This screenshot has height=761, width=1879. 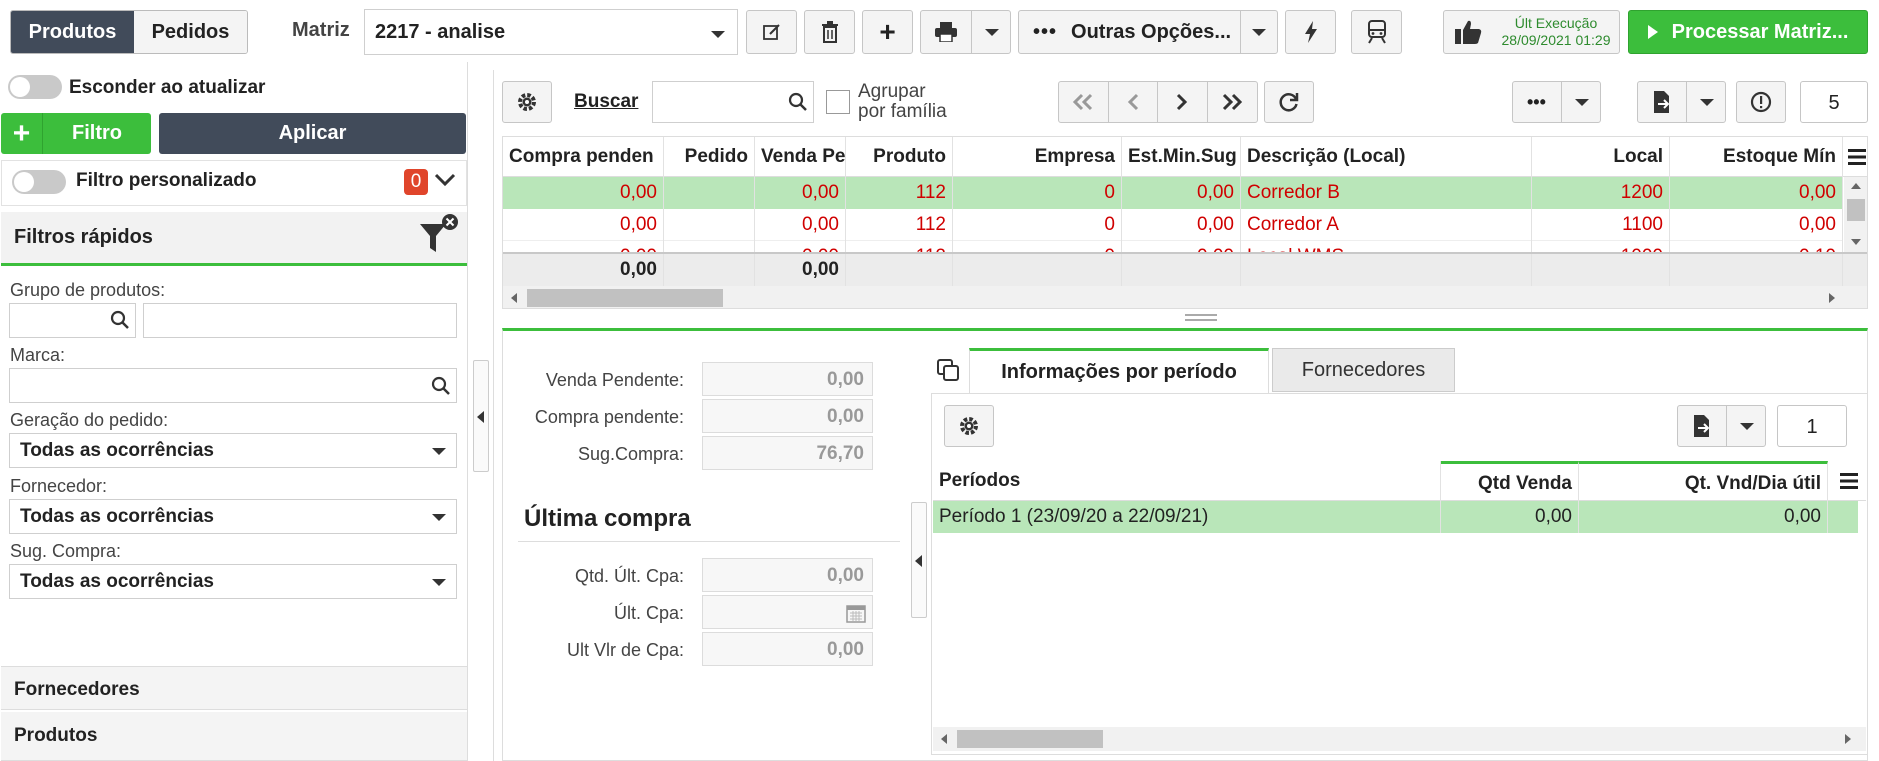 What do you see at coordinates (1601, 157) in the screenshot?
I see `column-header: Local` at bounding box center [1601, 157].